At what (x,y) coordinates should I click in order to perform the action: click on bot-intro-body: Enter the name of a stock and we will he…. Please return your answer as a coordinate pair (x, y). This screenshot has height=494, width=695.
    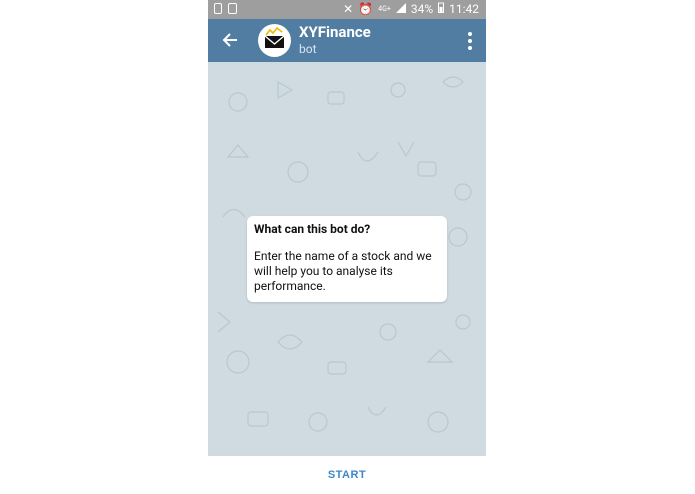
    Looking at the image, I should click on (343, 271).